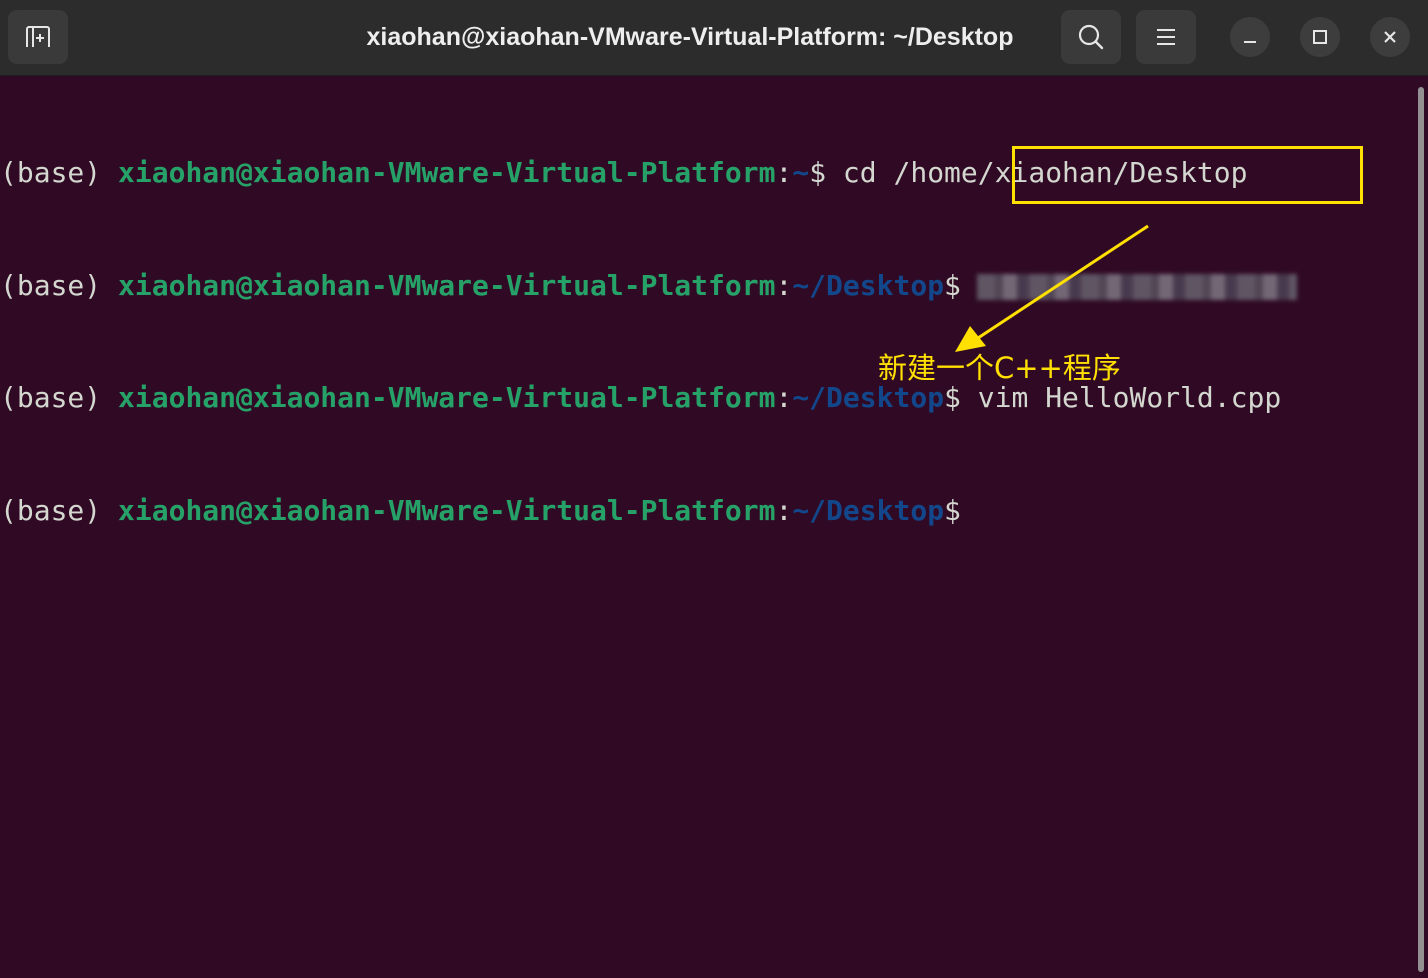 This screenshot has width=1428, height=978. Describe the element at coordinates (1045, 172) in the screenshot. I see `command-text: cd /home/xiaohan/Desktop` at that location.